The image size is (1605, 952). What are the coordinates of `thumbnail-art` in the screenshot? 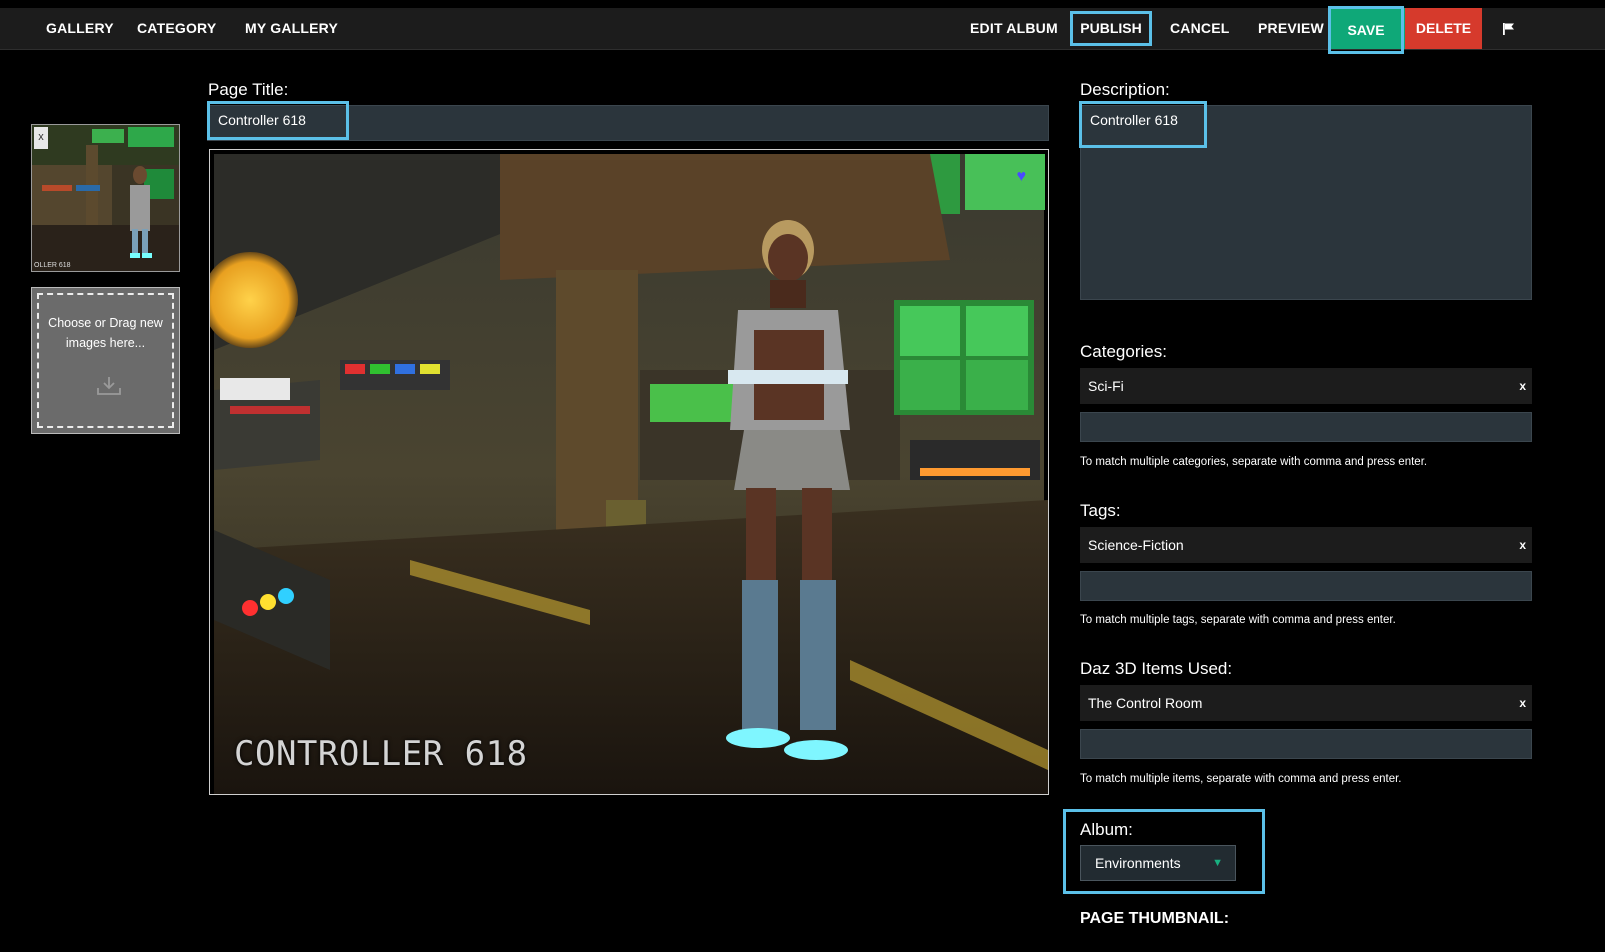 It's located at (105, 198).